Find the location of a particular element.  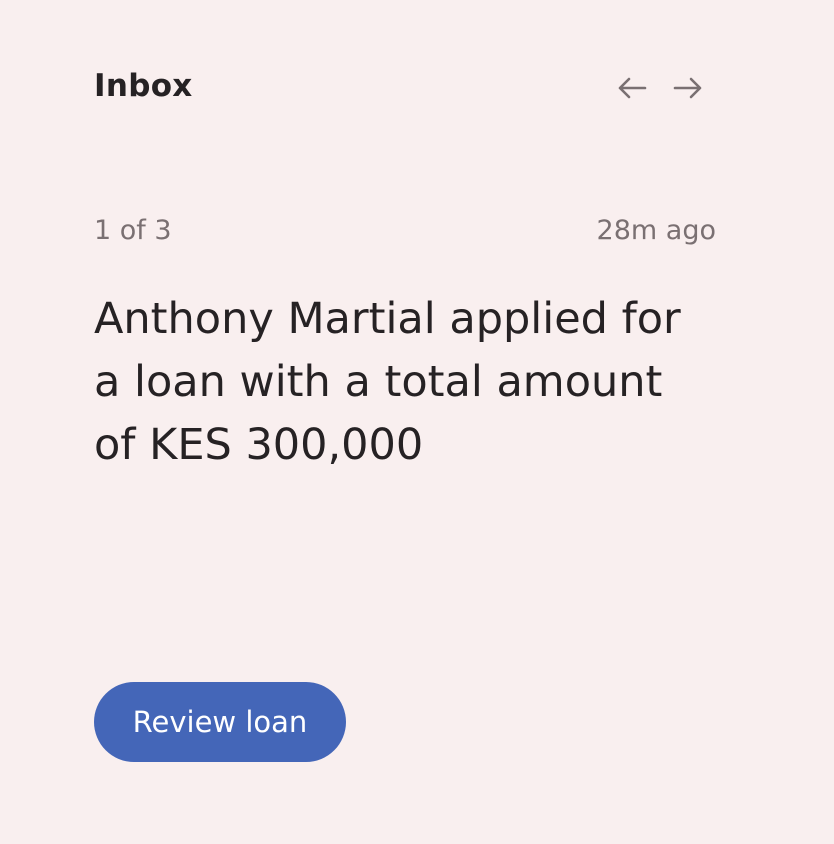

message-timestamp: 28m ago is located at coordinates (656, 230).